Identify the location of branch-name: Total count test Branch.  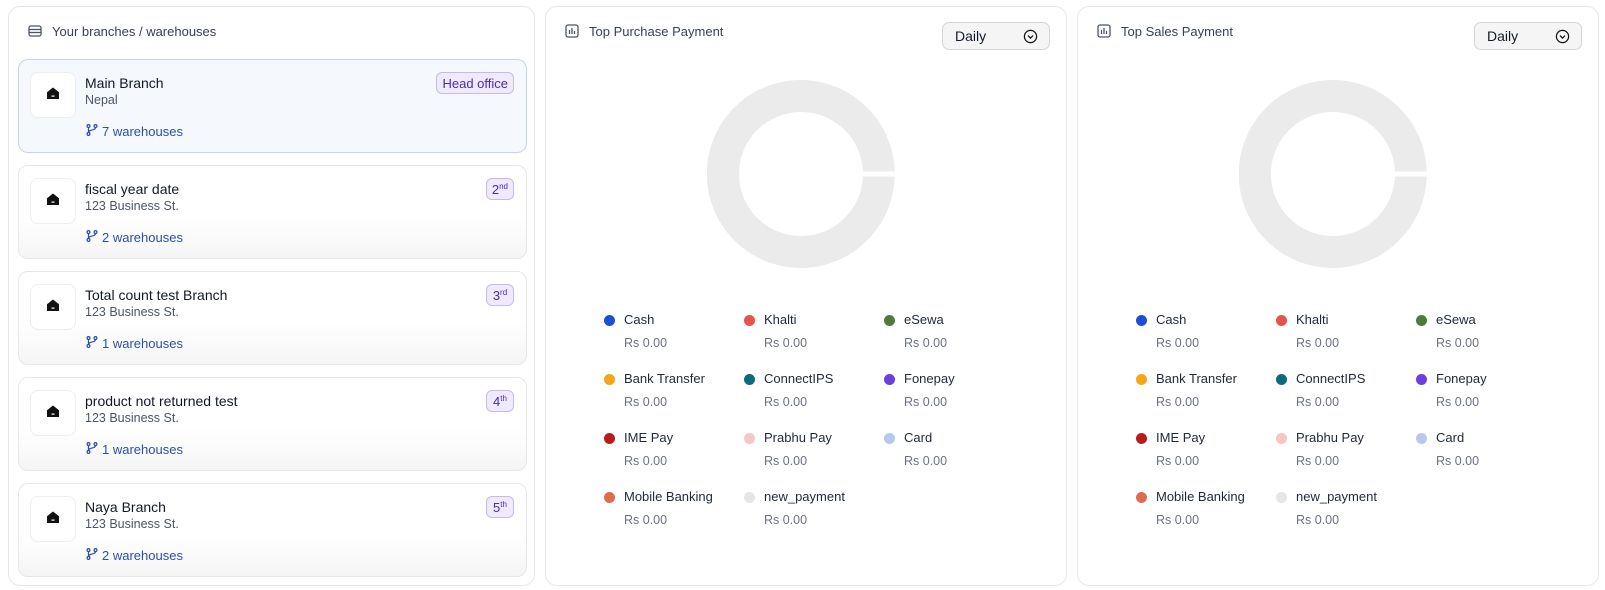
(156, 295).